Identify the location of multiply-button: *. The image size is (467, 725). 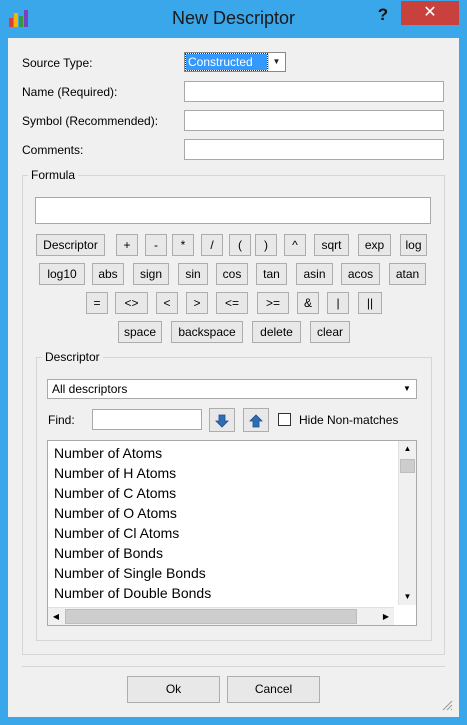
(183, 245).